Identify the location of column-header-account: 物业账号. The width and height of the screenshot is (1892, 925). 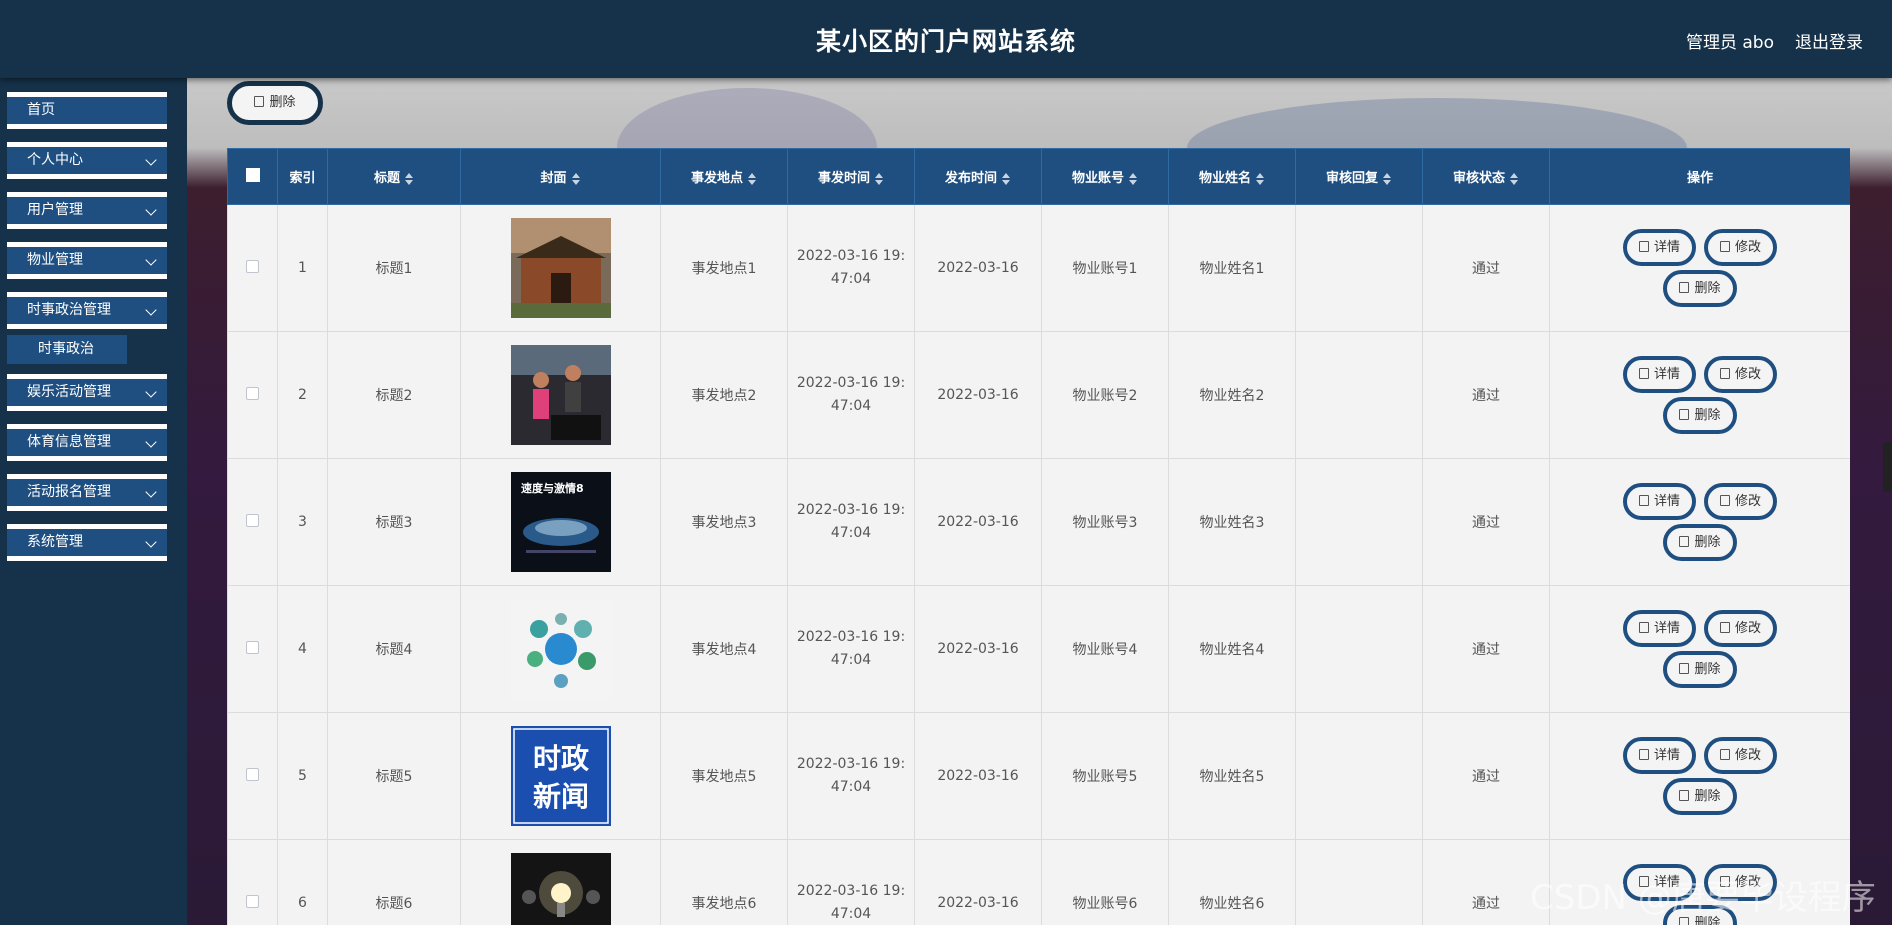
(1105, 176).